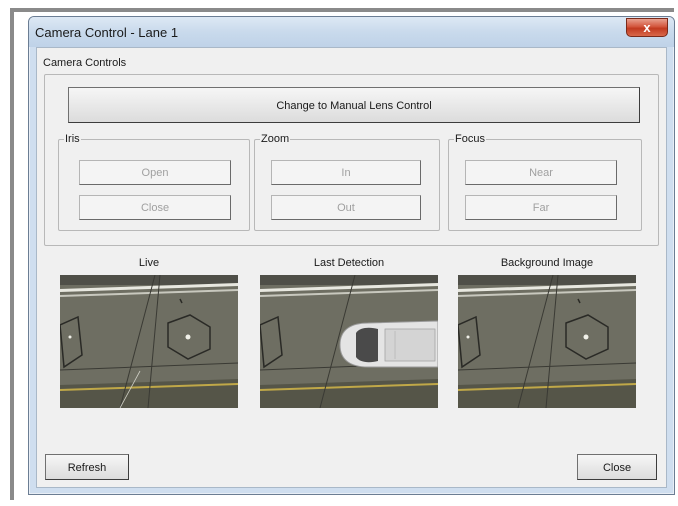 The width and height of the screenshot is (678, 506). Describe the element at coordinates (155, 207) in the screenshot. I see `iris-close-button: Close` at that location.